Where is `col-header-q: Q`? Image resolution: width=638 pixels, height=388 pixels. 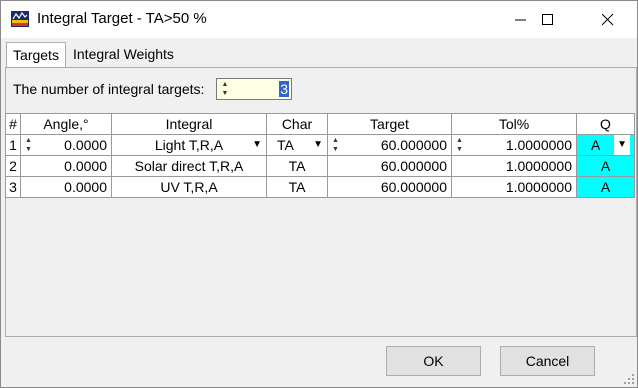
col-header-q: Q is located at coordinates (605, 124).